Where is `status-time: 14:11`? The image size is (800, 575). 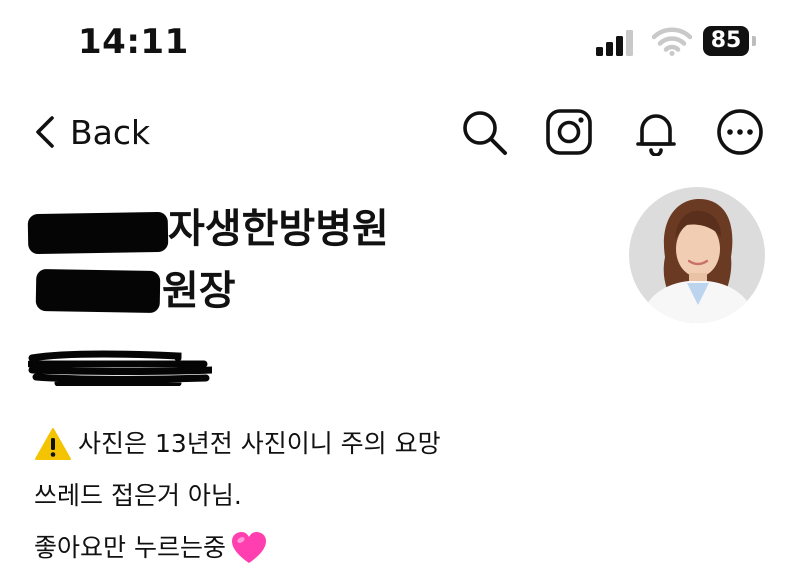
status-time: 14:11 is located at coordinates (133, 42).